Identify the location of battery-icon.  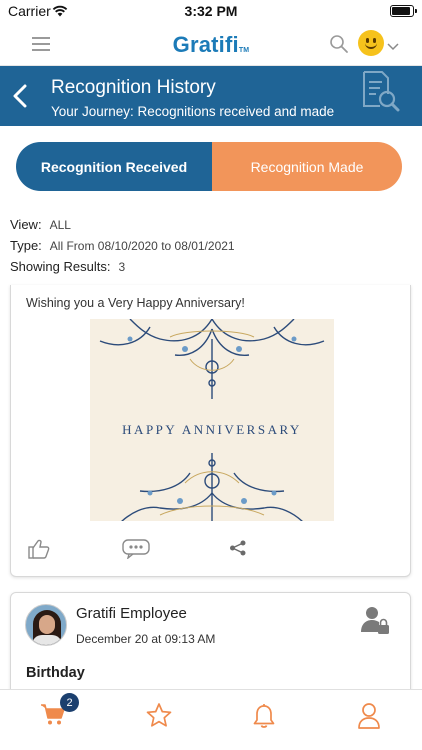
(403, 11).